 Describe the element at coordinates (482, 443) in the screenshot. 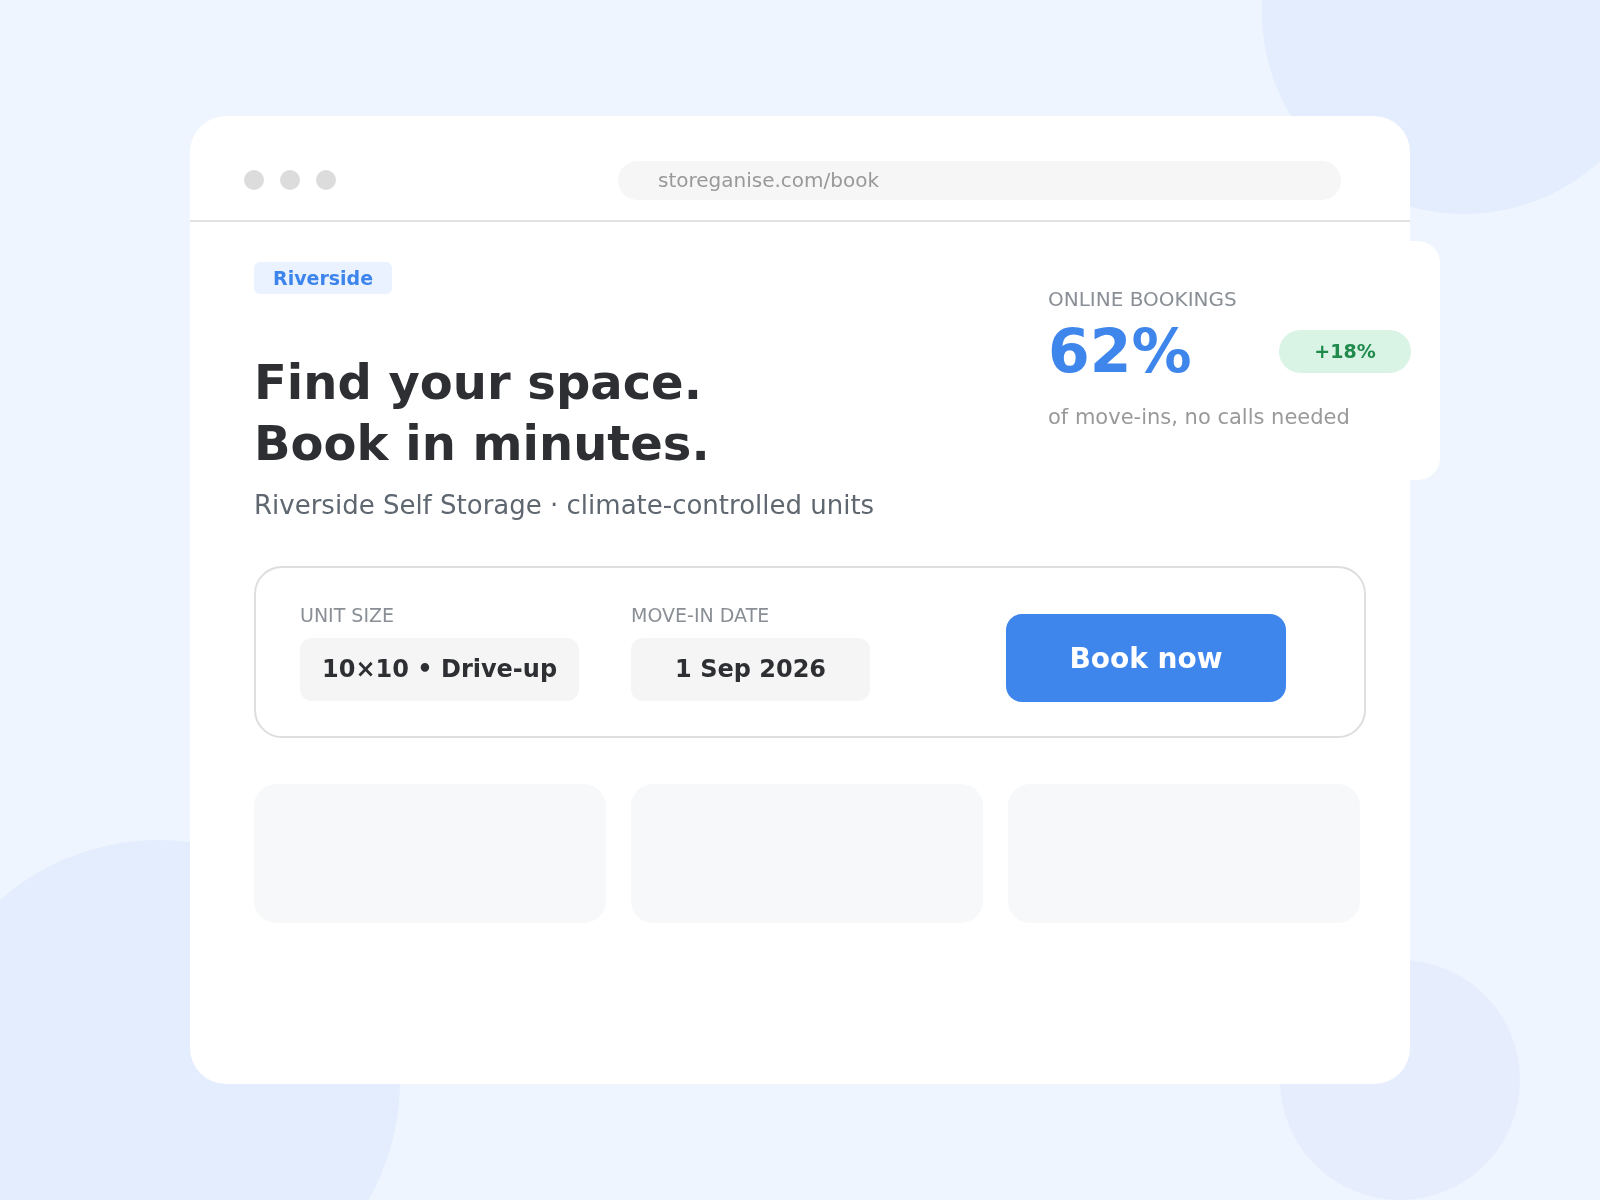

I see `headline: Book in minutes.` at that location.